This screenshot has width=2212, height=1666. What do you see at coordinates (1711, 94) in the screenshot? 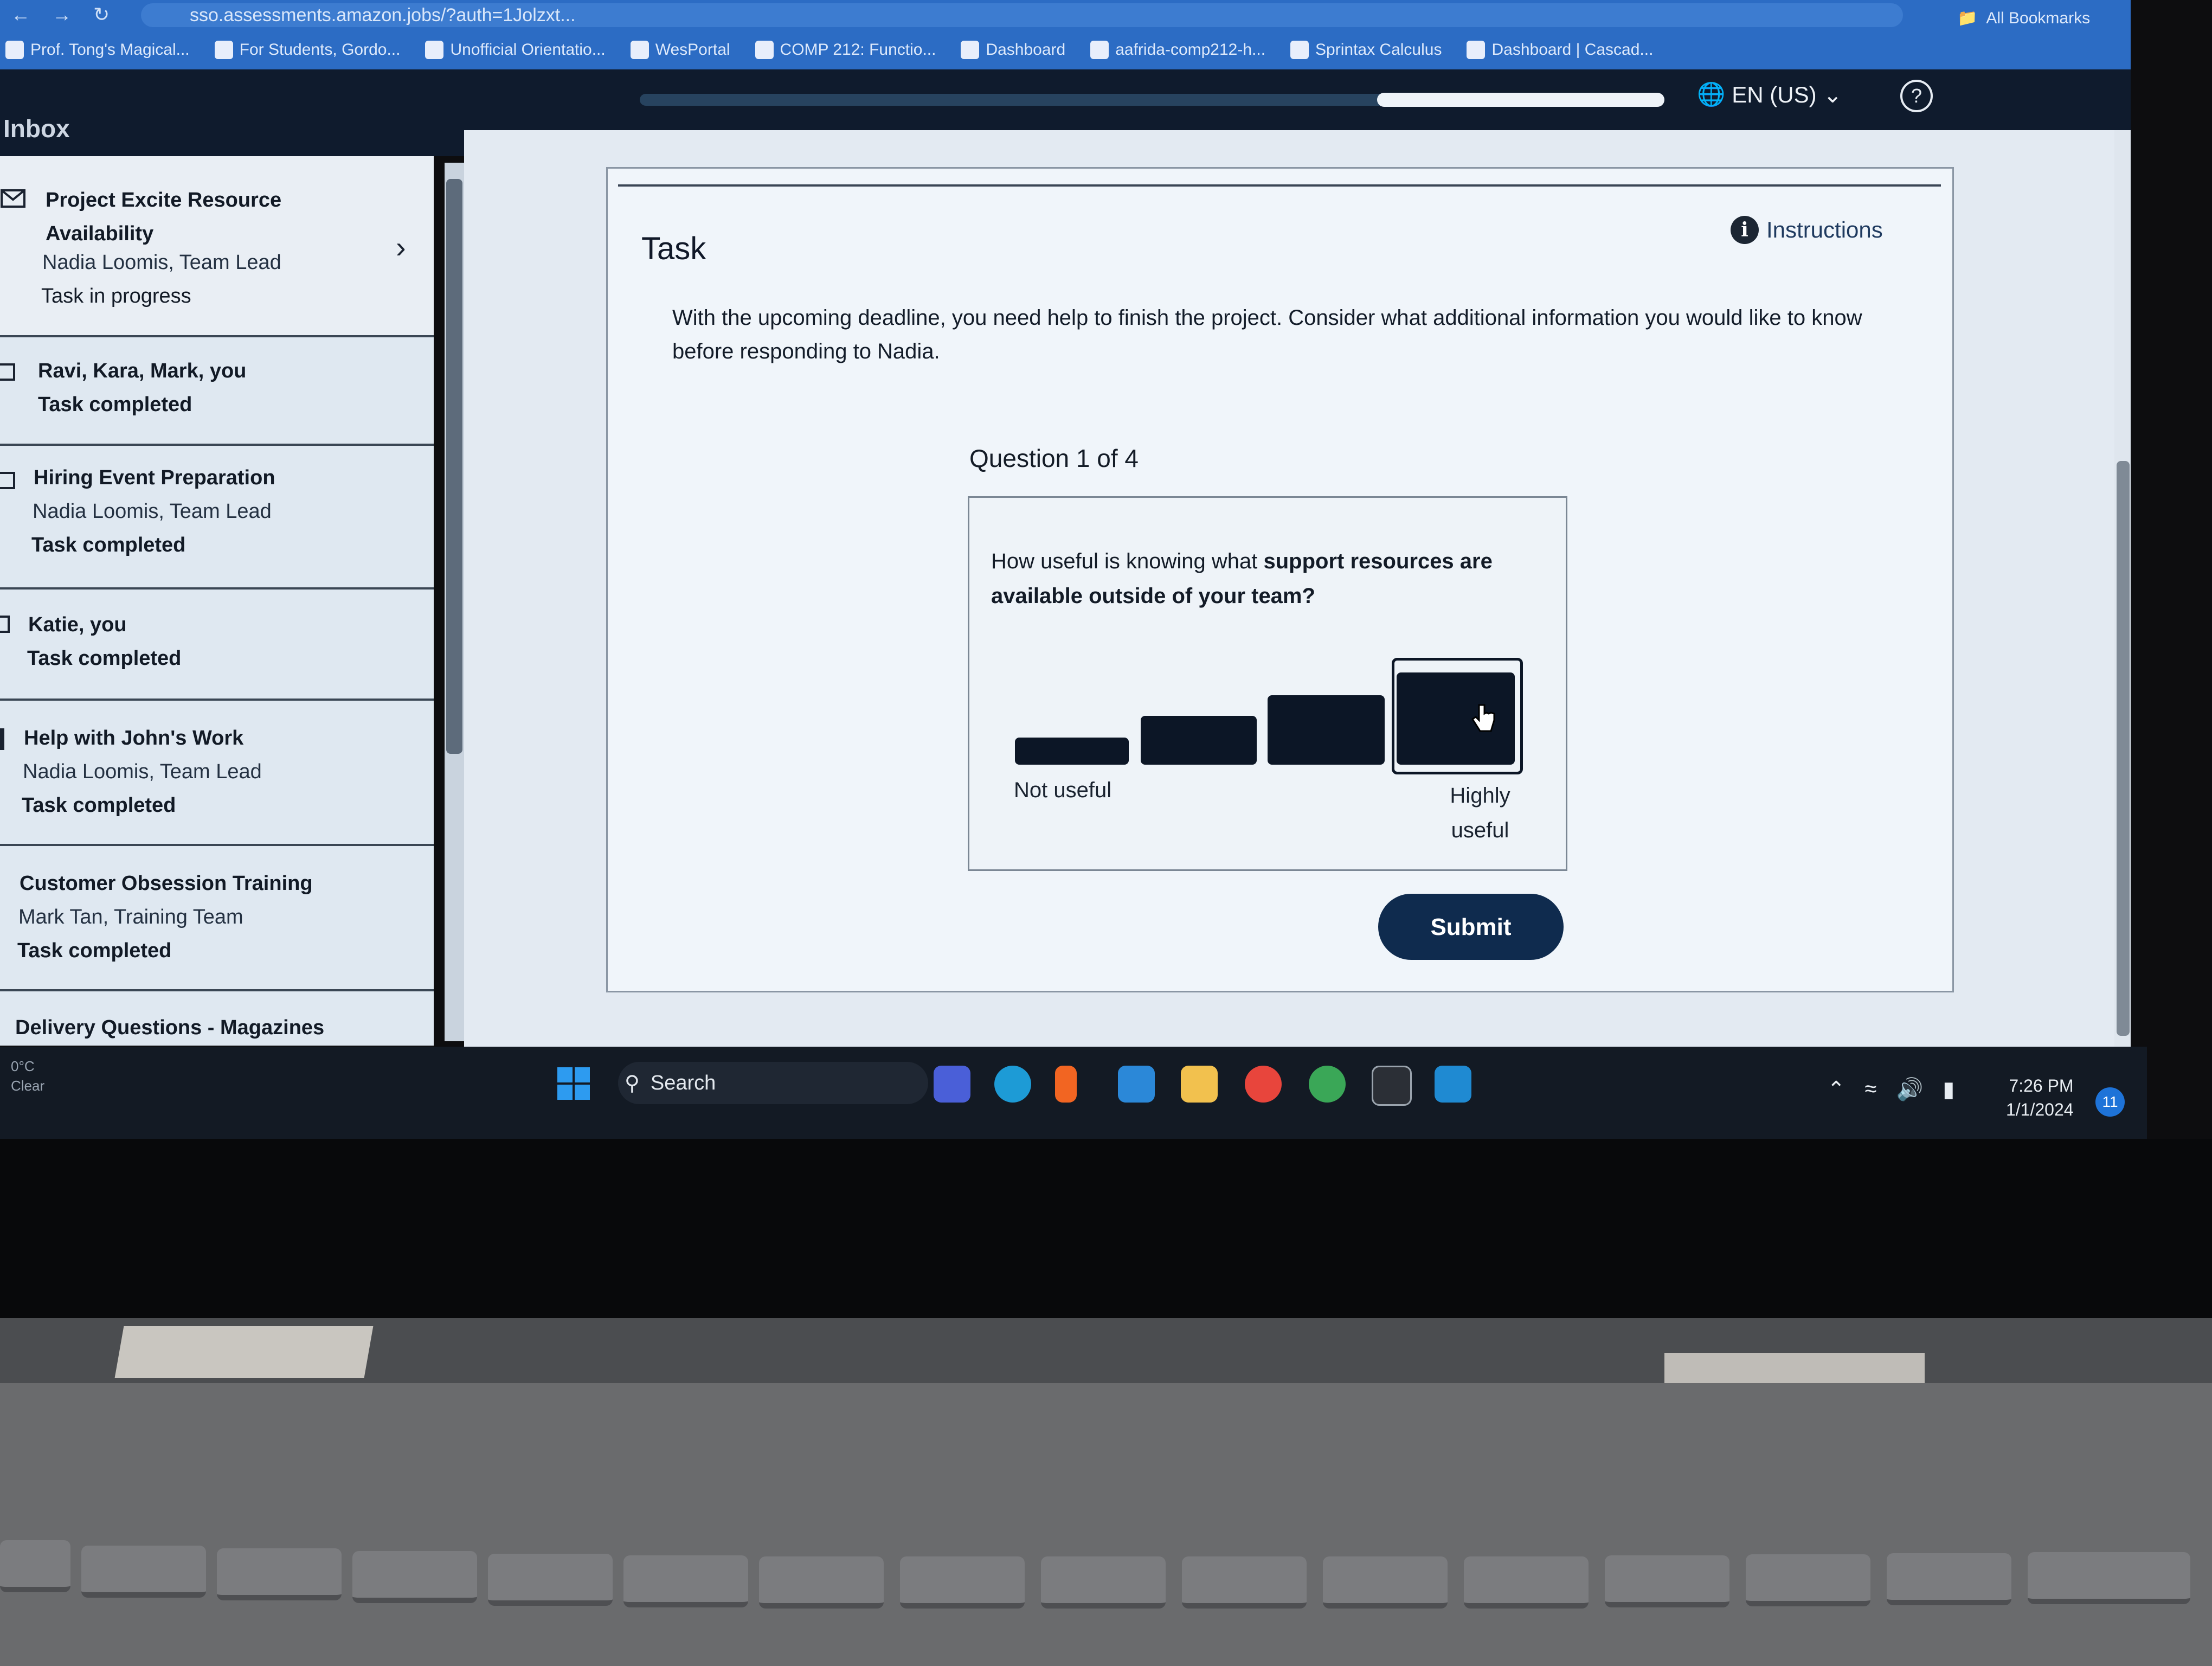
I see `globe-icon: 🌐` at bounding box center [1711, 94].